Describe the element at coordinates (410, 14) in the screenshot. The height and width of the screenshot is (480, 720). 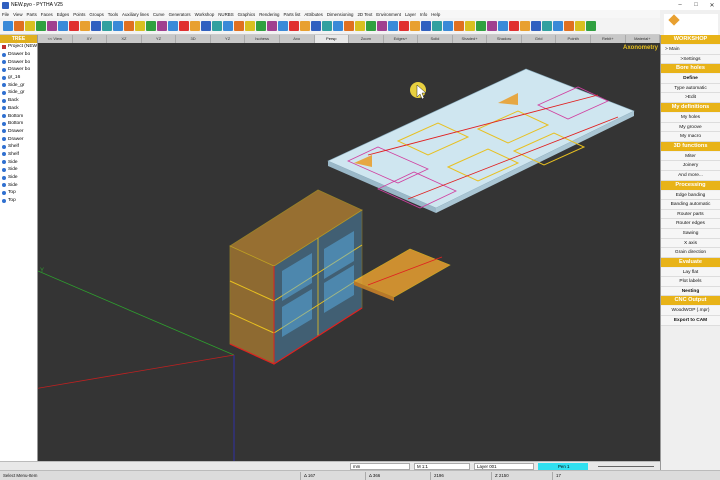
I see `menu-item: Layer` at that location.